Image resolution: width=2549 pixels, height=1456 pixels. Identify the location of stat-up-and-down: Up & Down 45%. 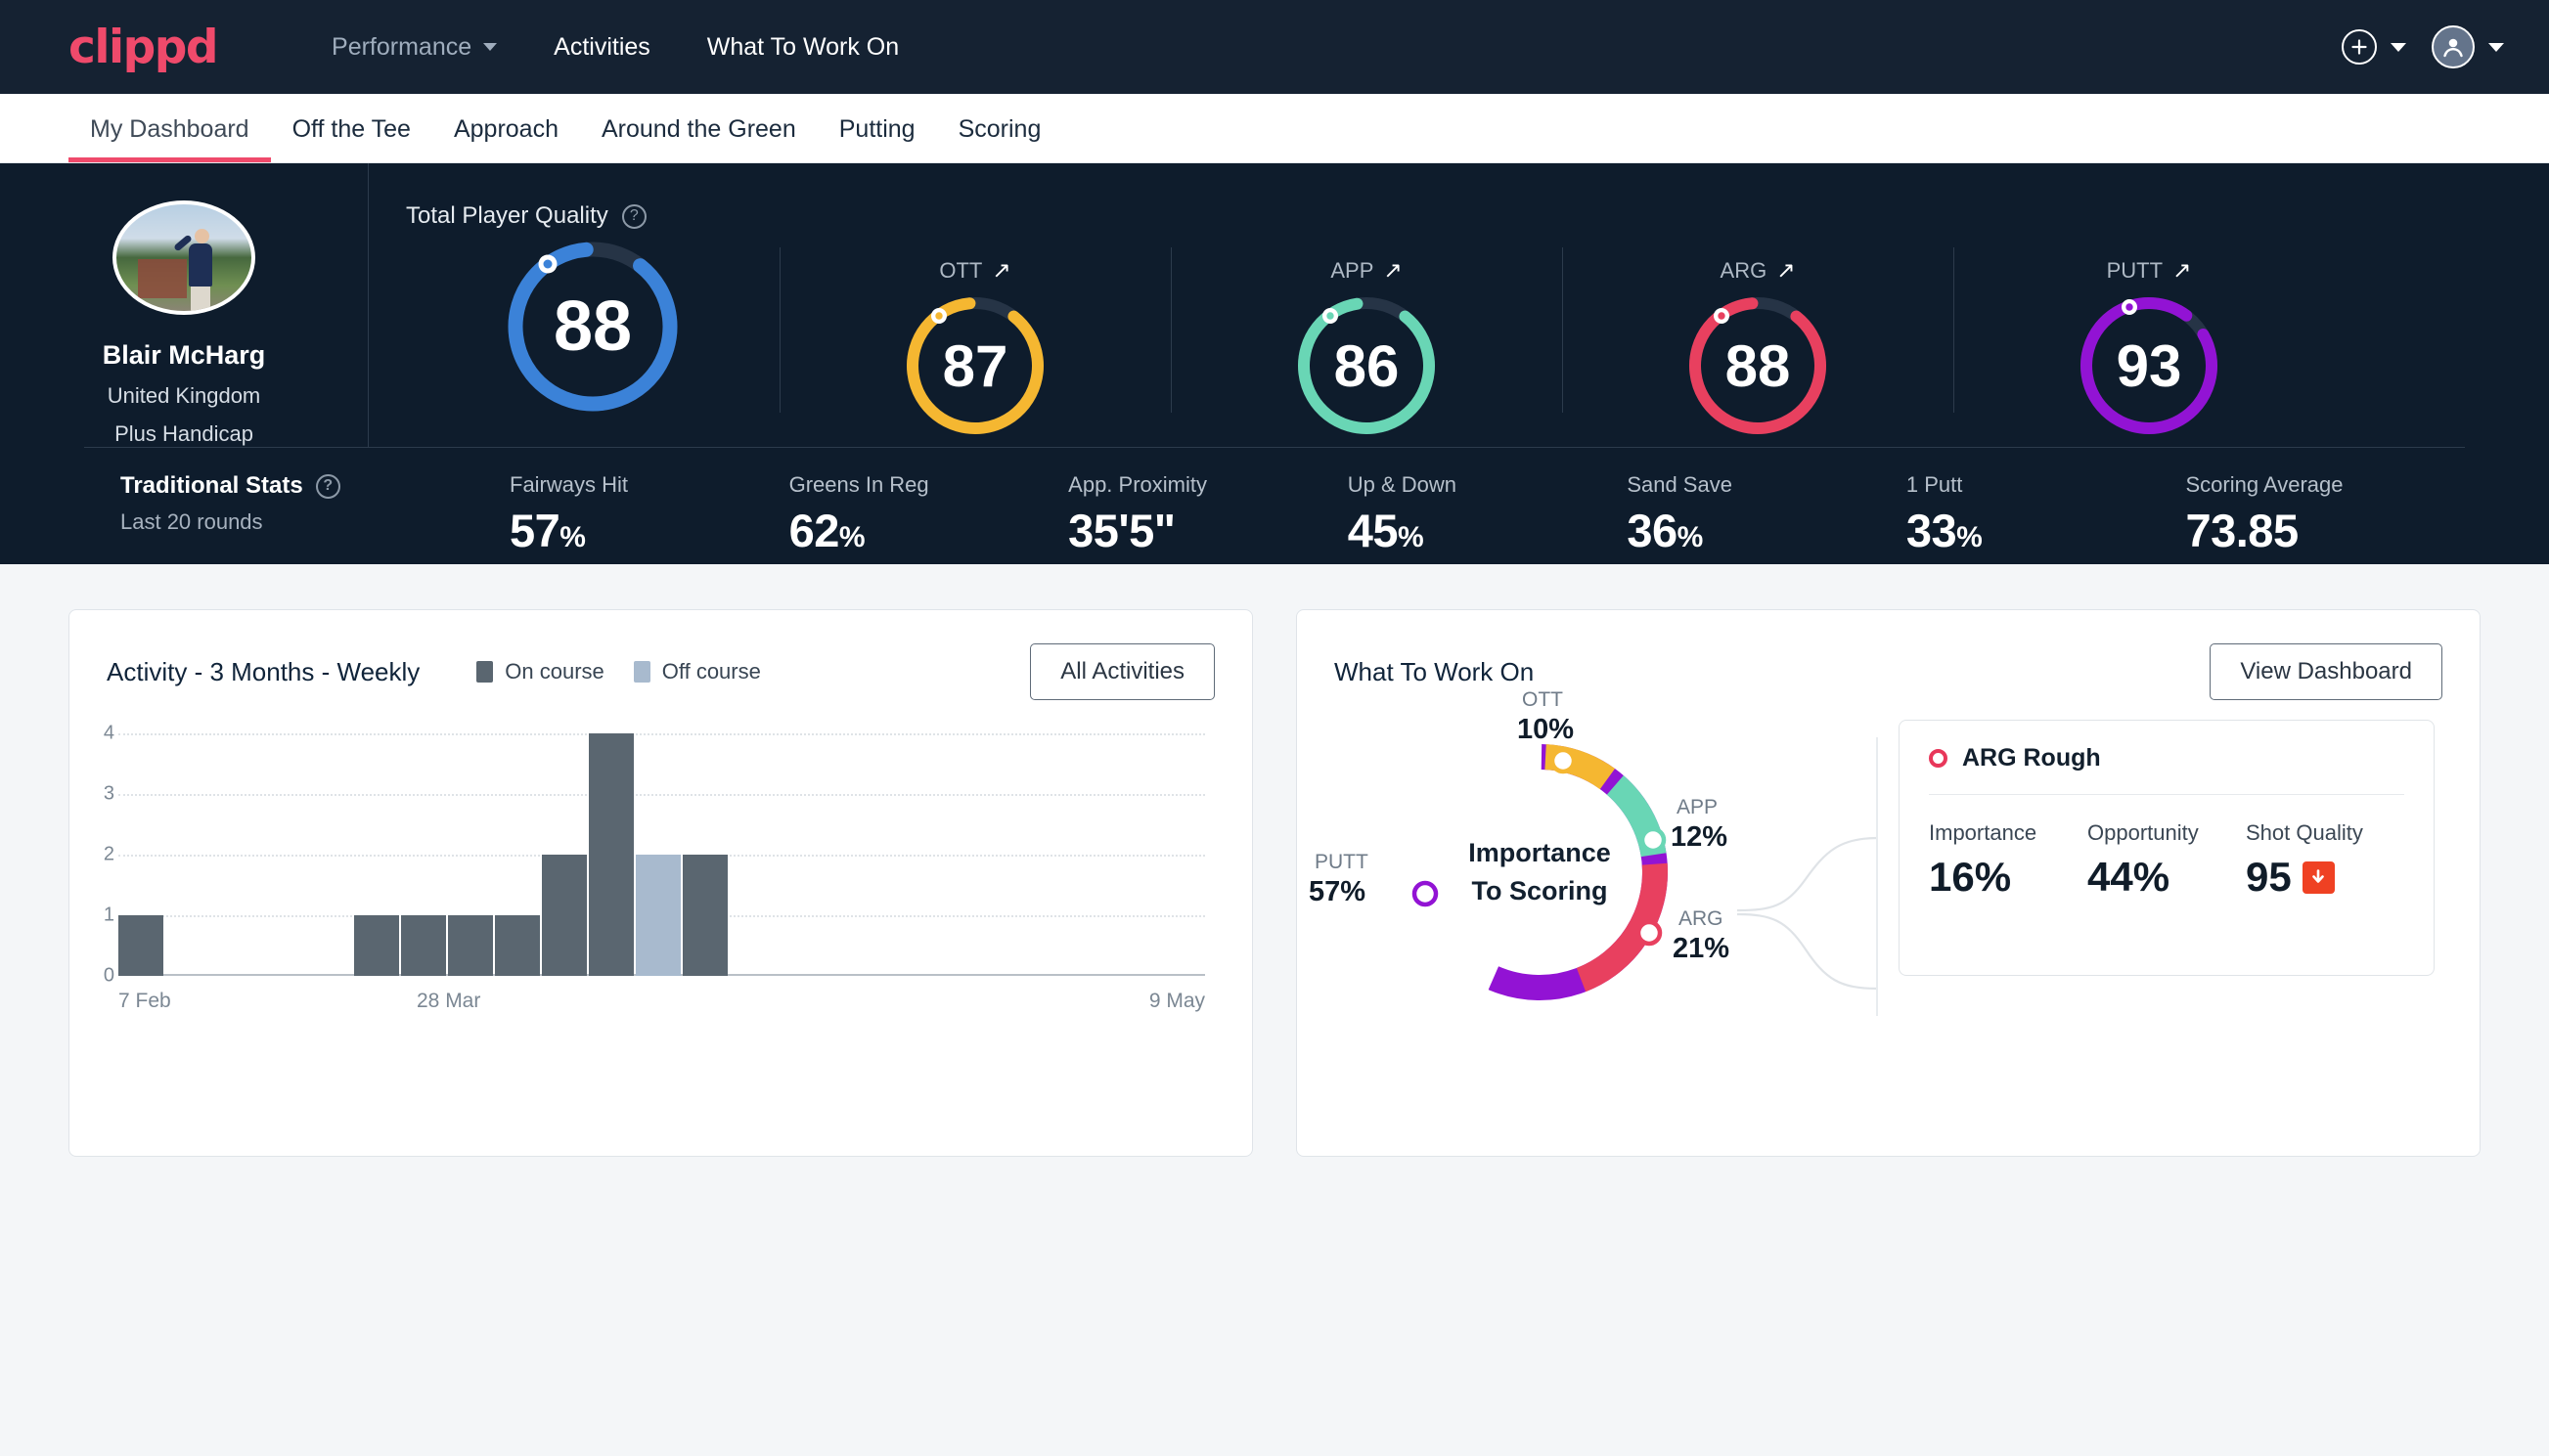
(1488, 514).